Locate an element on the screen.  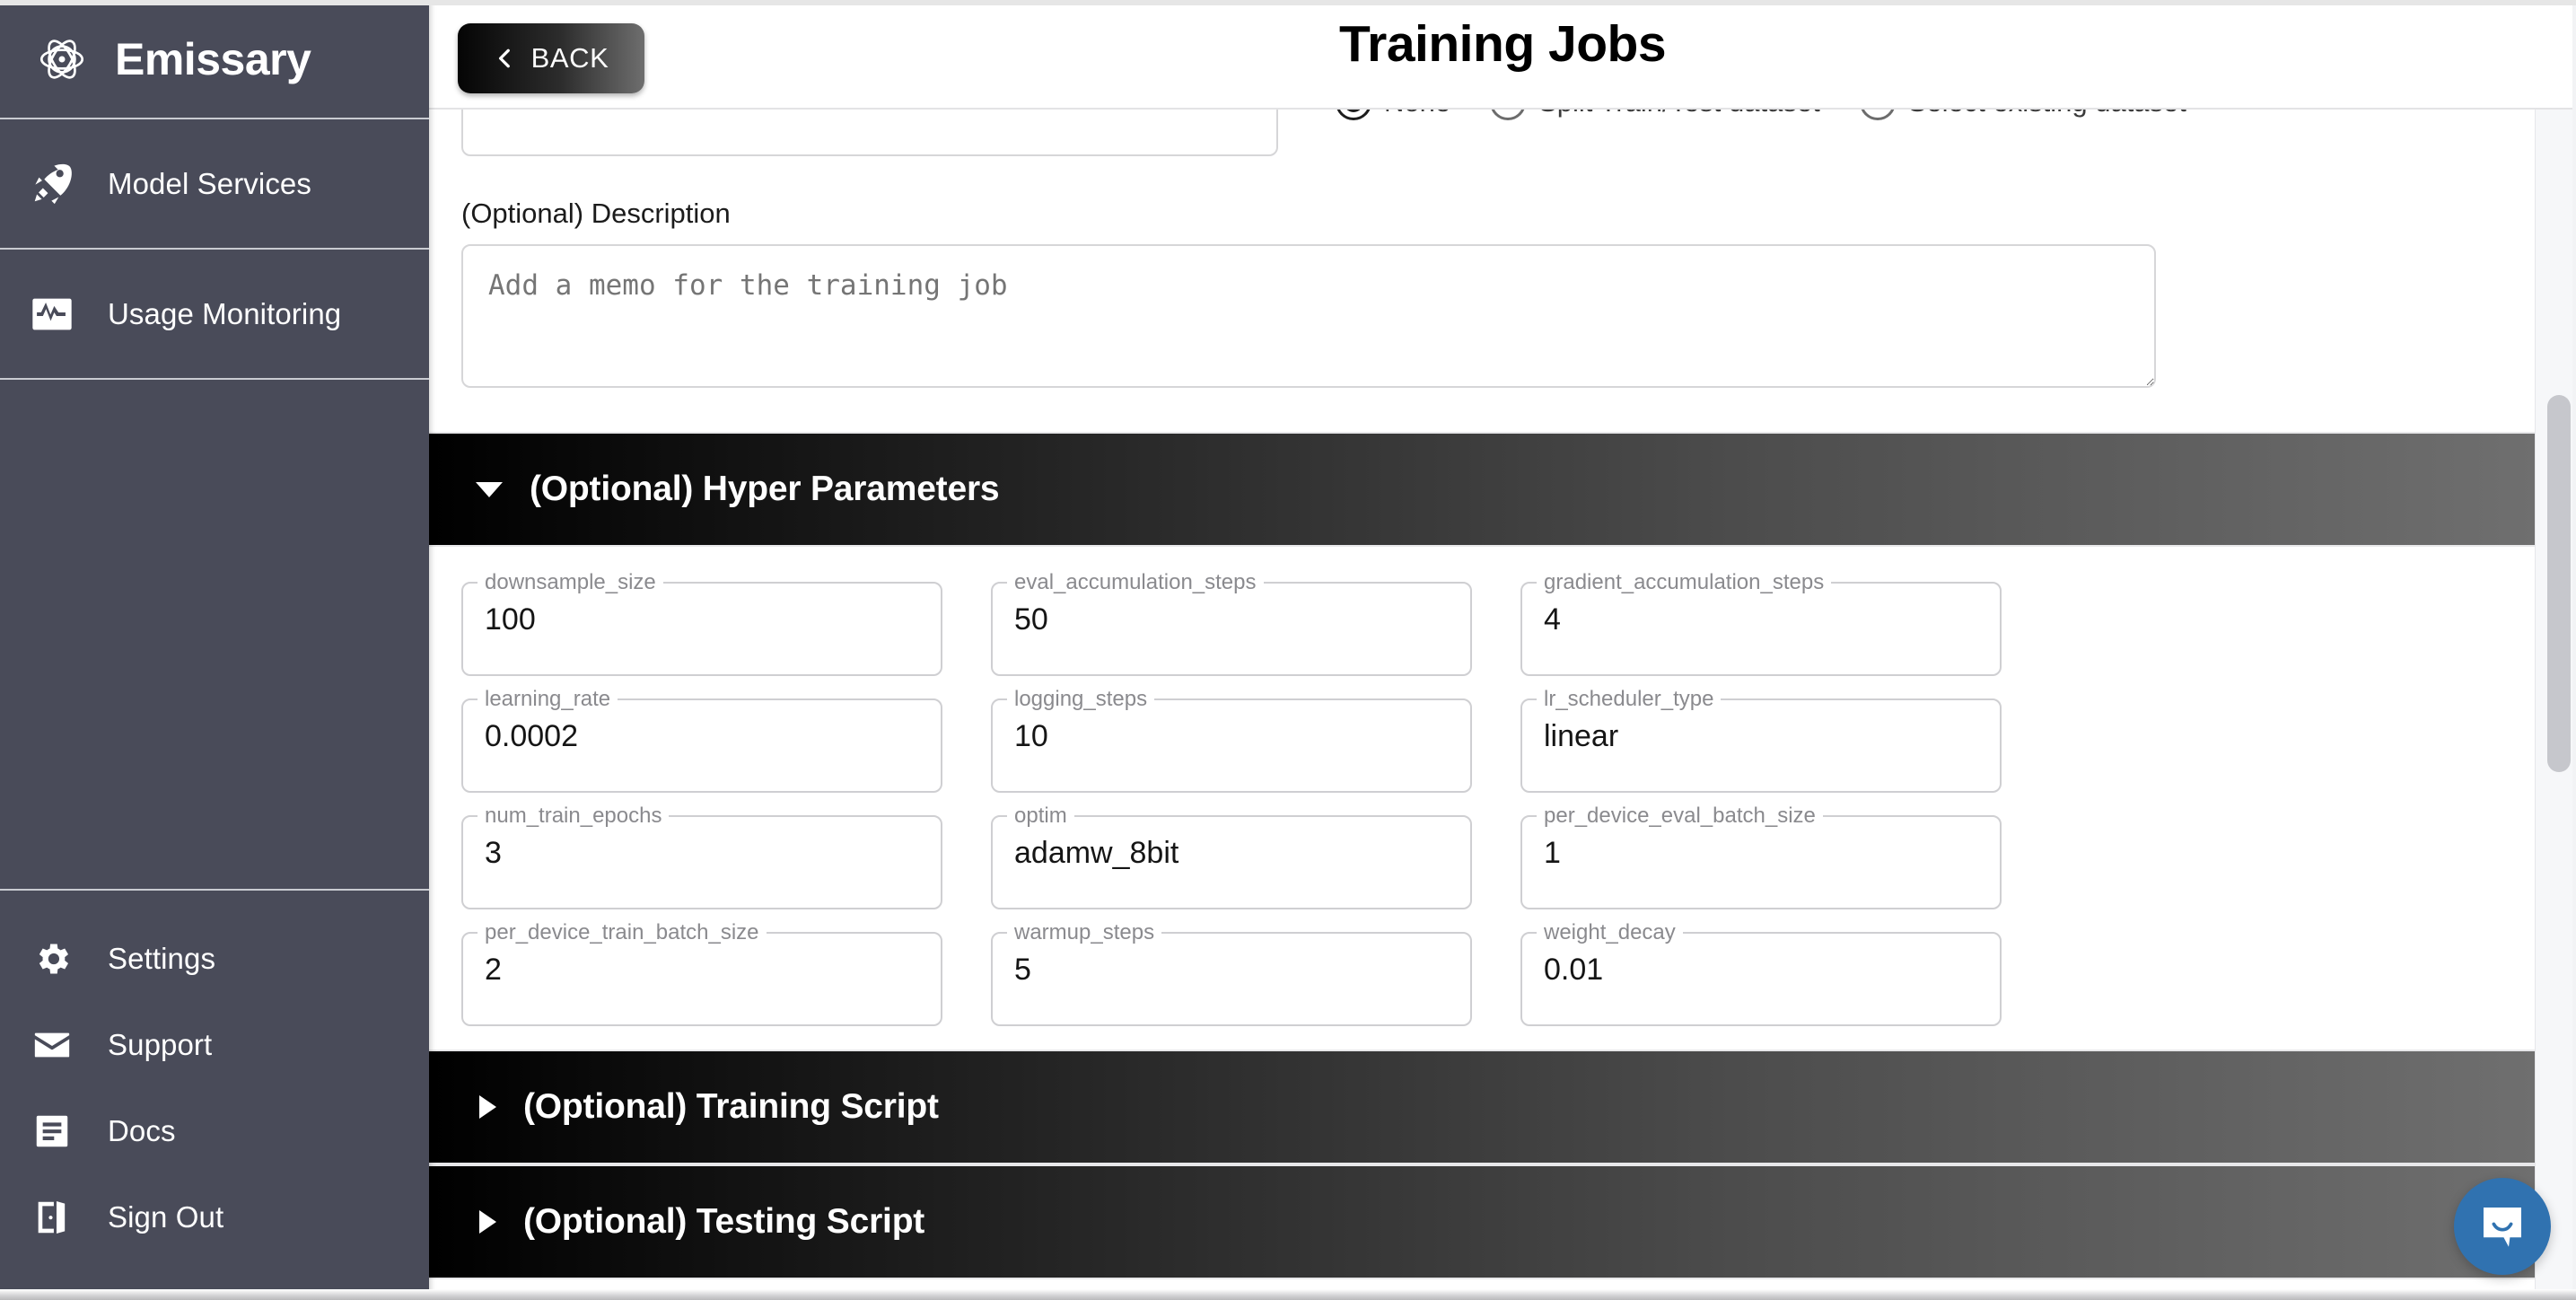
chat-bubble-icon is located at coordinates (2502, 1227).